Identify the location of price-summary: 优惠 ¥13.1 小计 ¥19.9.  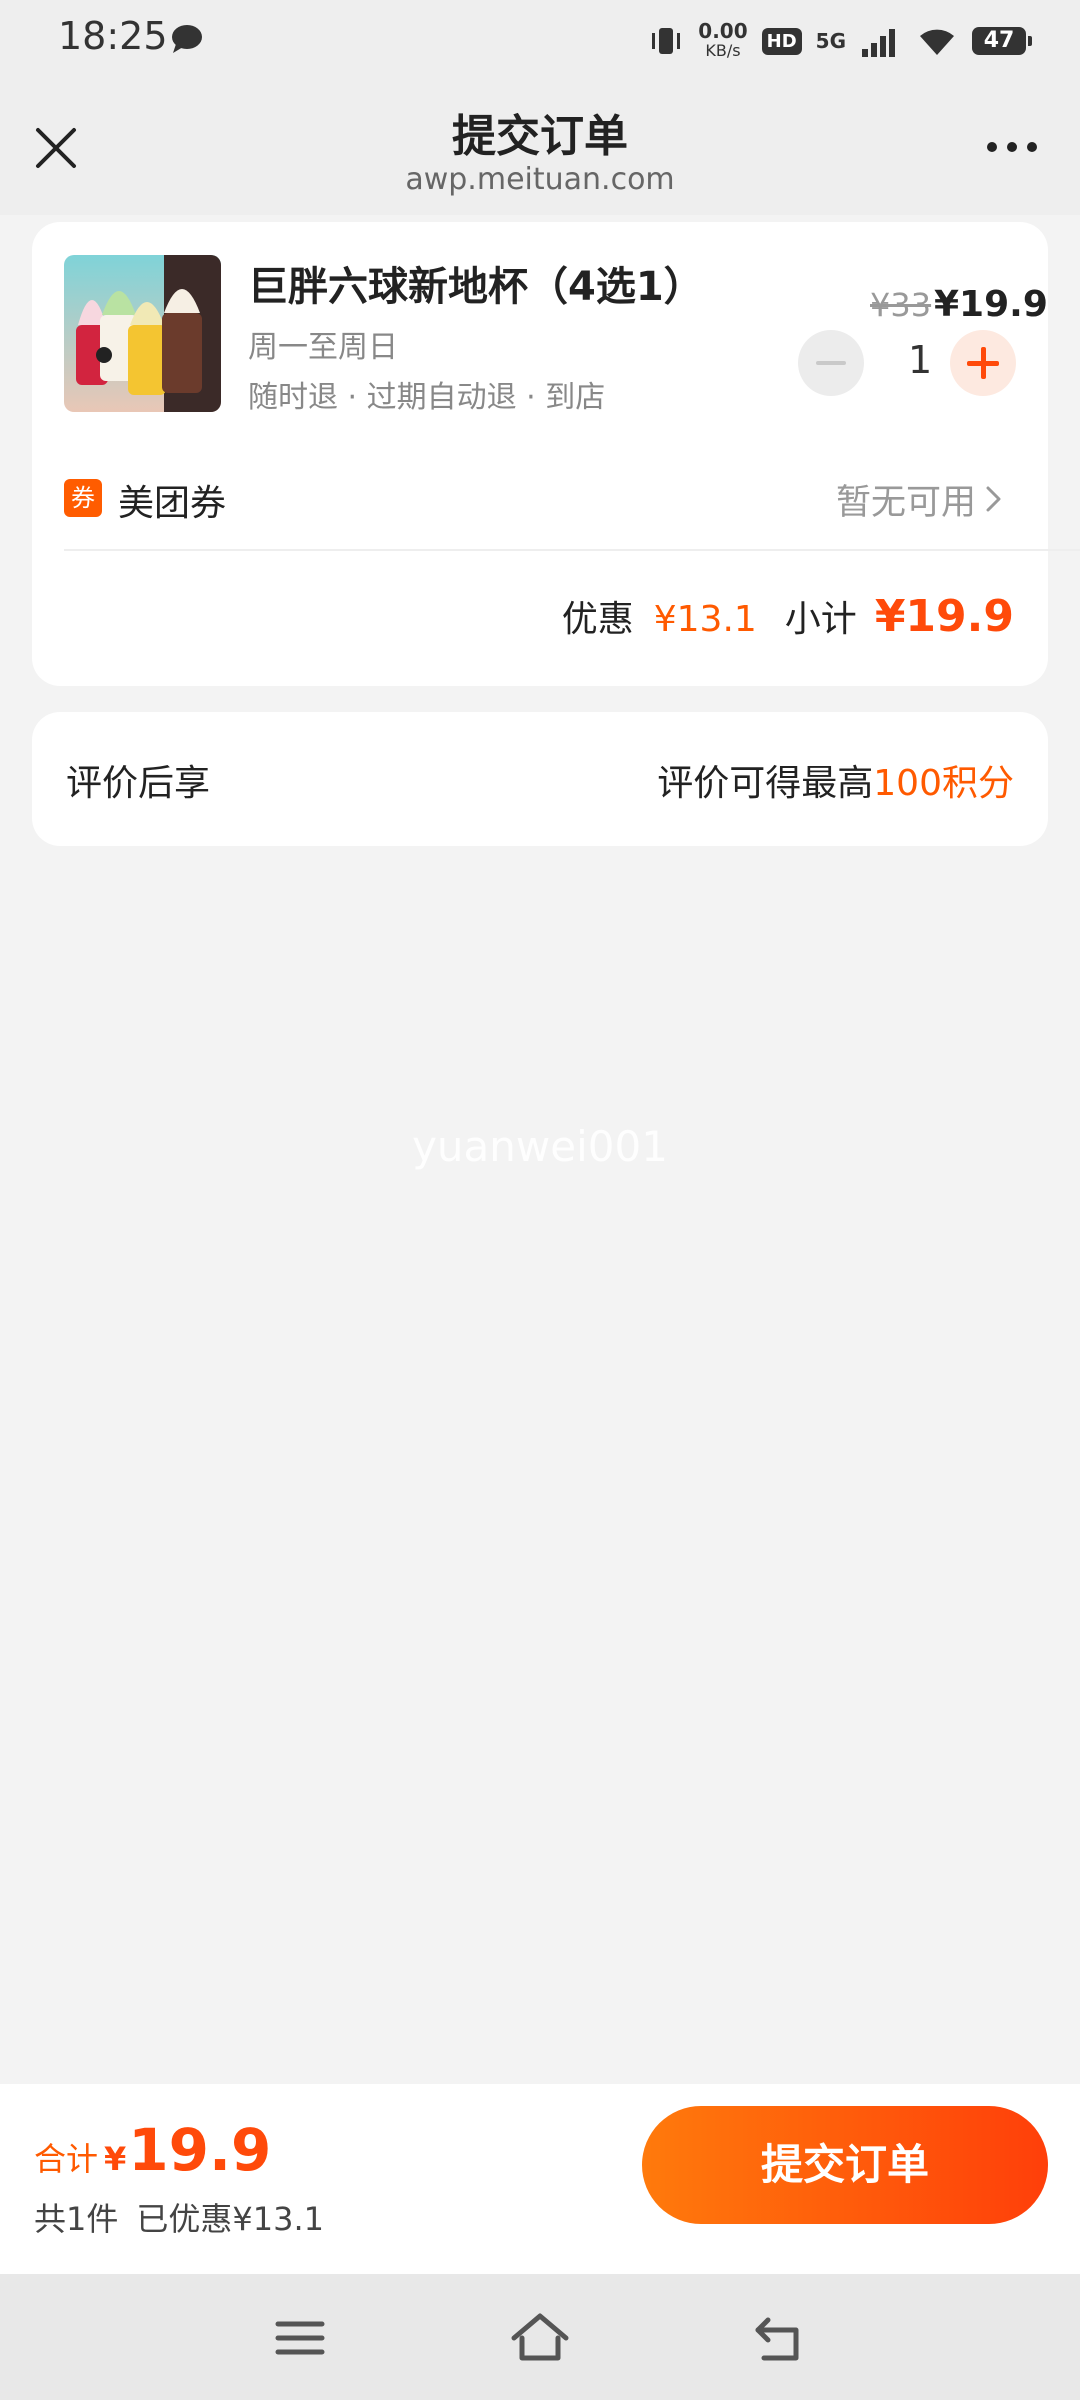
(788, 616).